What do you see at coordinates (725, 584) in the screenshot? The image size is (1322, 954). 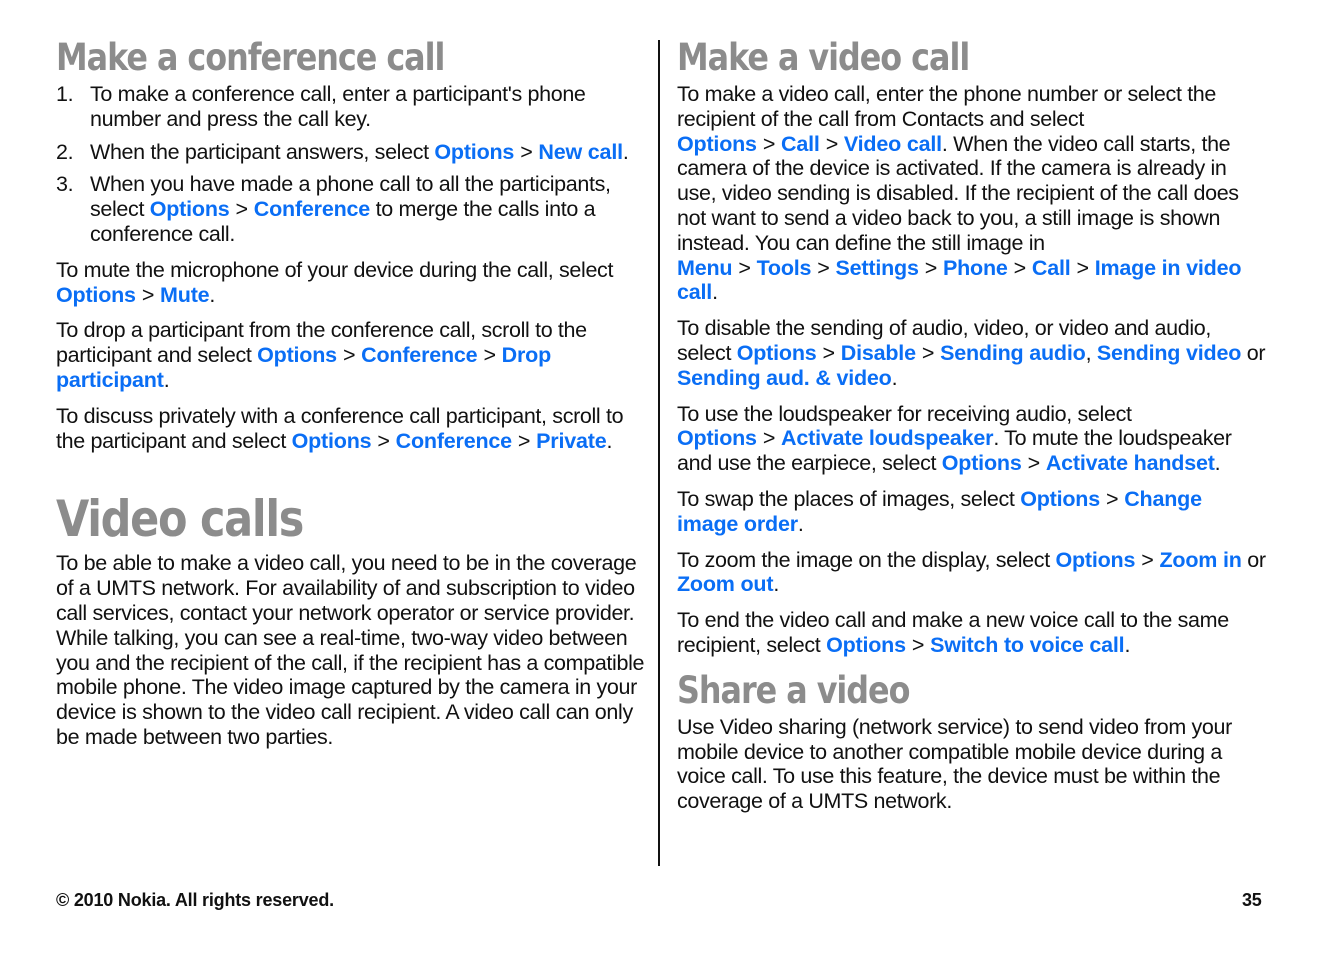 I see `link-zoom-out: Zoom out` at bounding box center [725, 584].